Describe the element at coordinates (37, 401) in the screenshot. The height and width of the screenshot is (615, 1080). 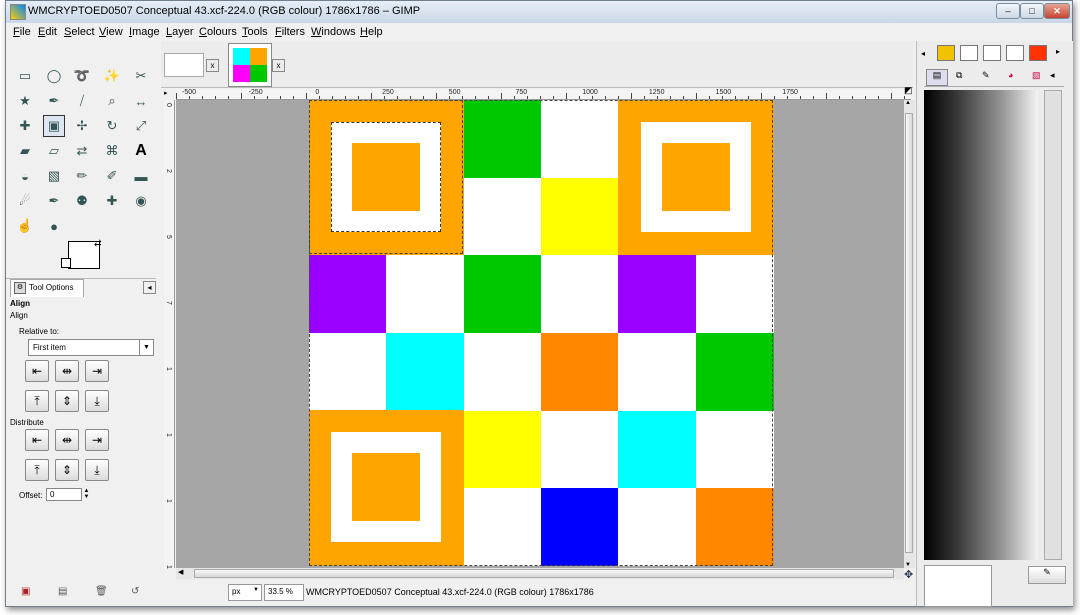
I see `align-top-button: ⤒` at that location.